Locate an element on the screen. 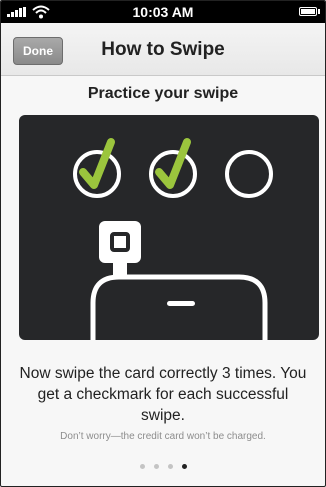  status-bar: 10:03 AM is located at coordinates (163, 12).